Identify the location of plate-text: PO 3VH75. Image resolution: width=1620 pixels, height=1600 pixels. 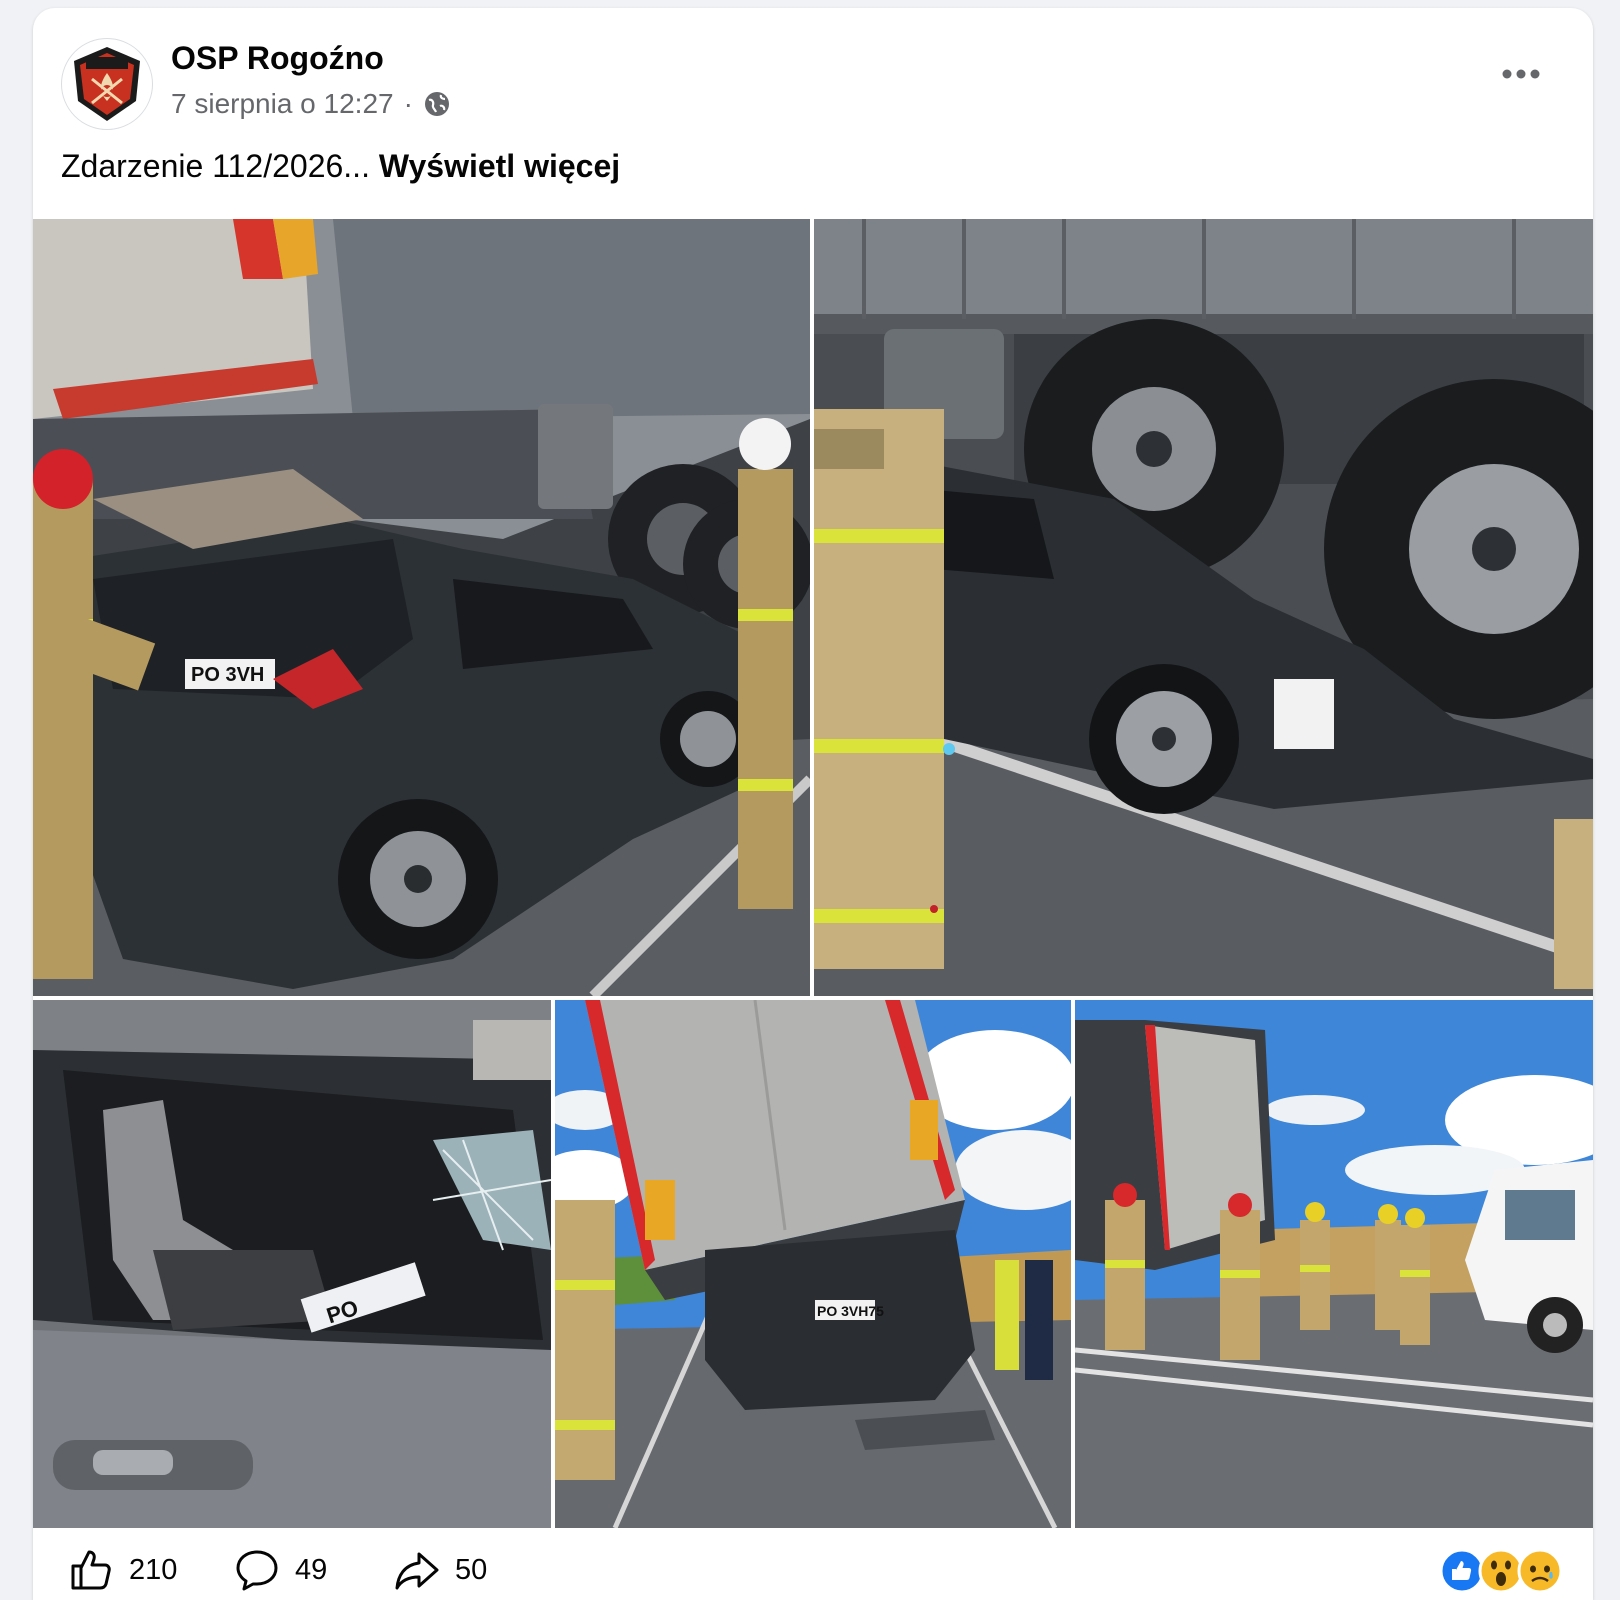
(850, 1311).